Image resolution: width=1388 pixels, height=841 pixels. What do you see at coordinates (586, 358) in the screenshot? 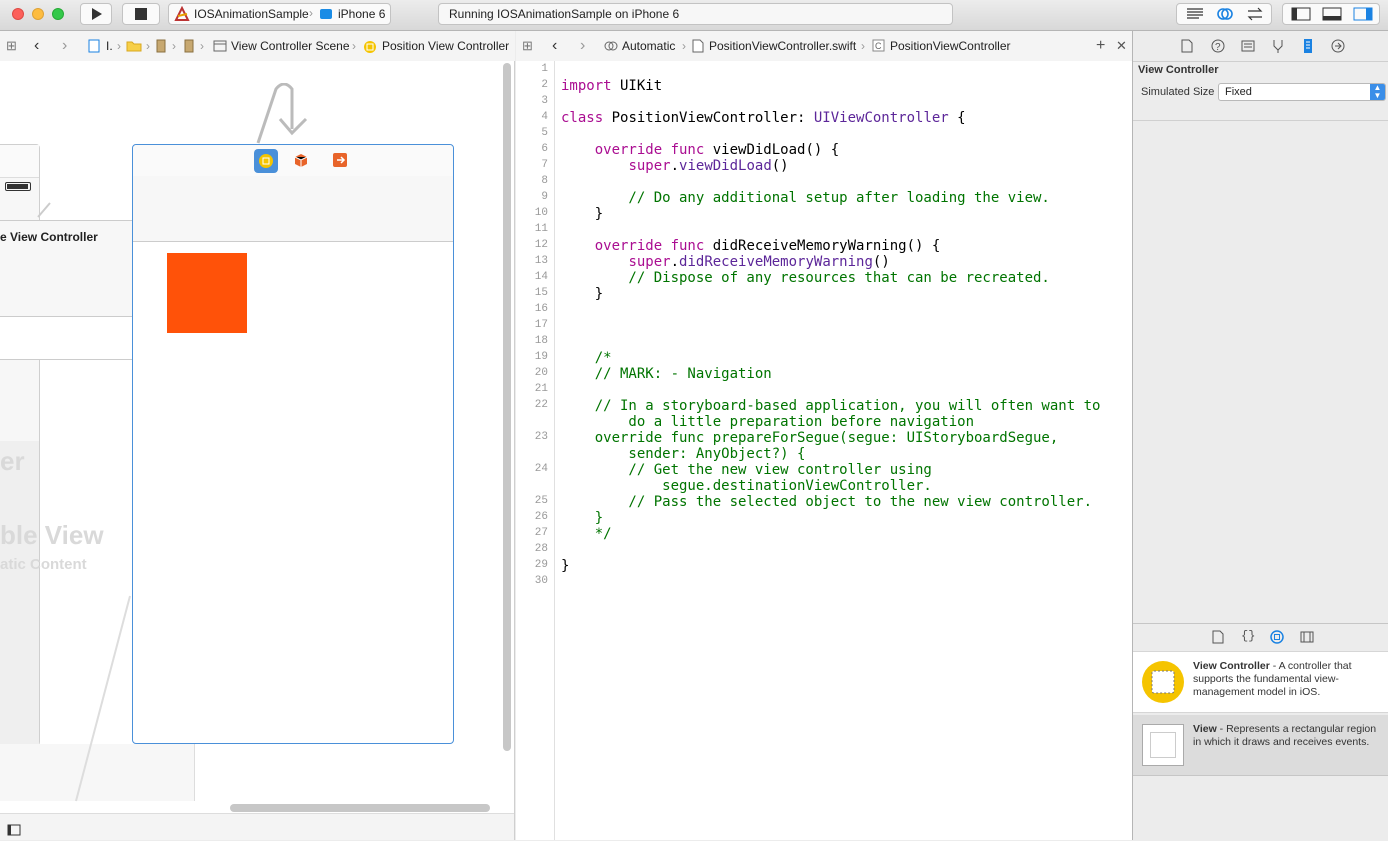
I see `code-token: /*` at bounding box center [586, 358].